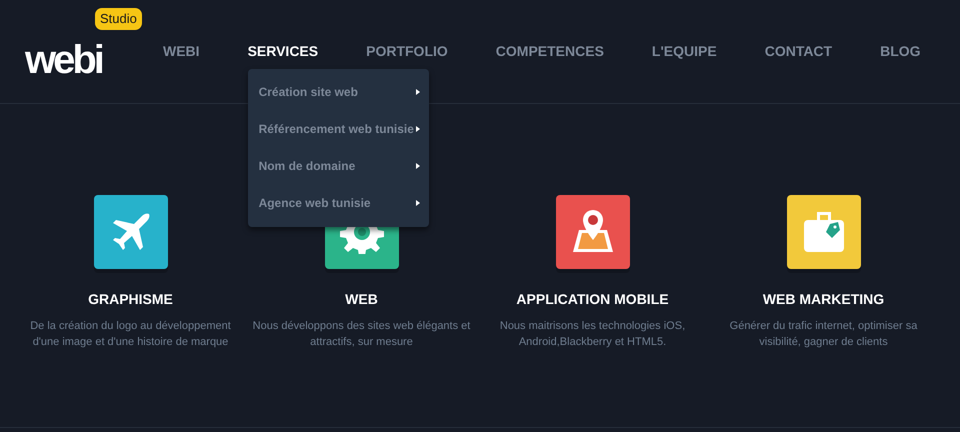  Describe the element at coordinates (130, 334) in the screenshot. I see `service-description: De la création du logo au développement d'une image et d'une histoire de marque` at that location.